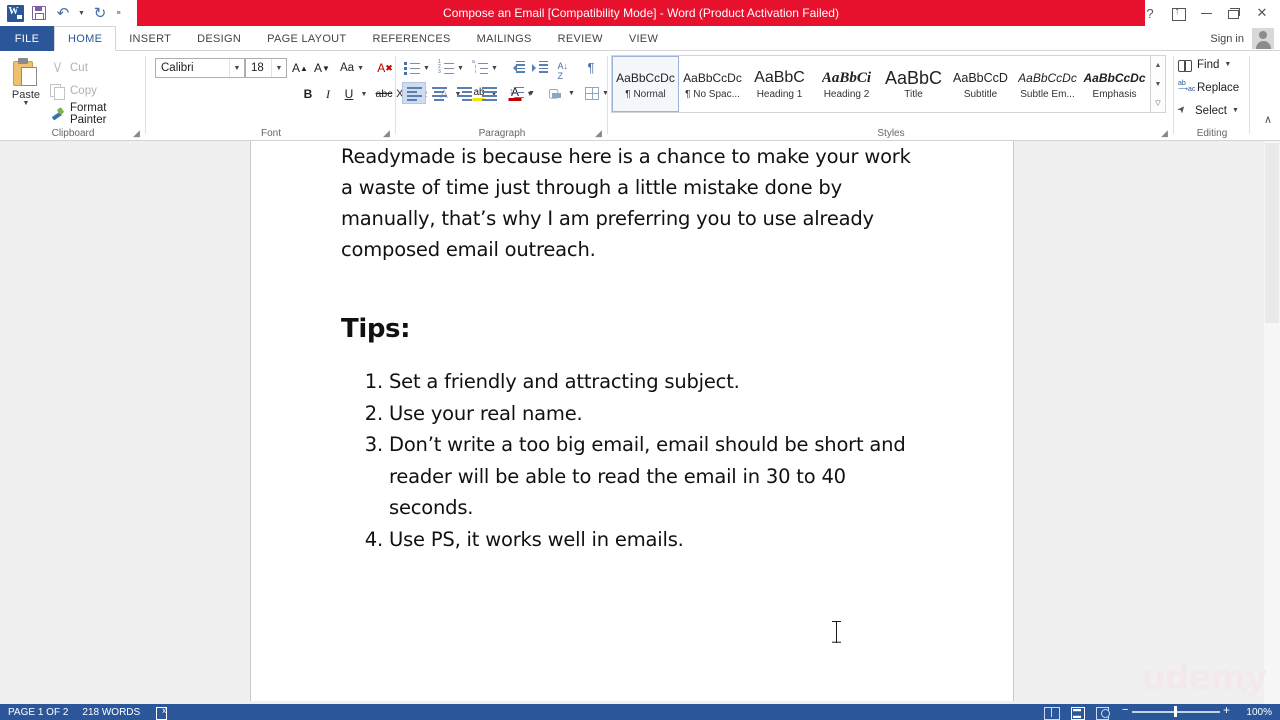 Image resolution: width=1280 pixels, height=720 pixels. What do you see at coordinates (306, 38) in the screenshot?
I see `tab-page-layout: PAGE LAYOUT` at bounding box center [306, 38].